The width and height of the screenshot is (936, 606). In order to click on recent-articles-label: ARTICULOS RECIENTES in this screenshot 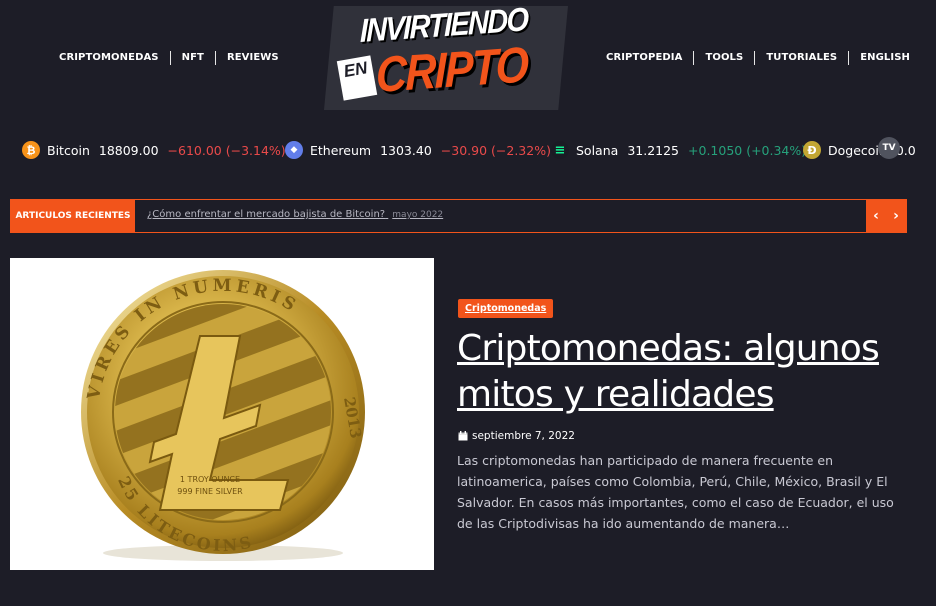, I will do `click(73, 216)`.